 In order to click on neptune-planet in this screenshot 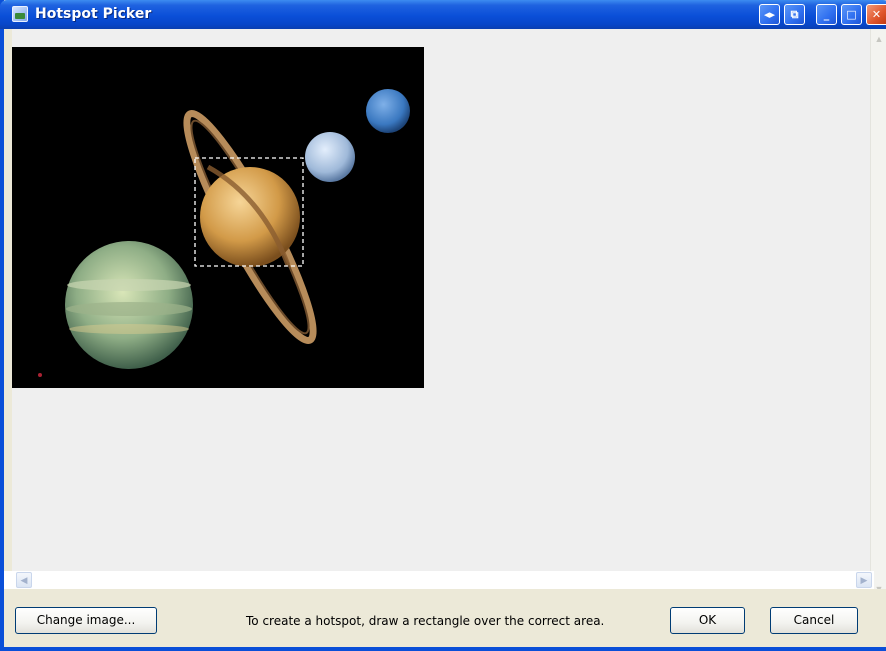, I will do `click(388, 111)`.